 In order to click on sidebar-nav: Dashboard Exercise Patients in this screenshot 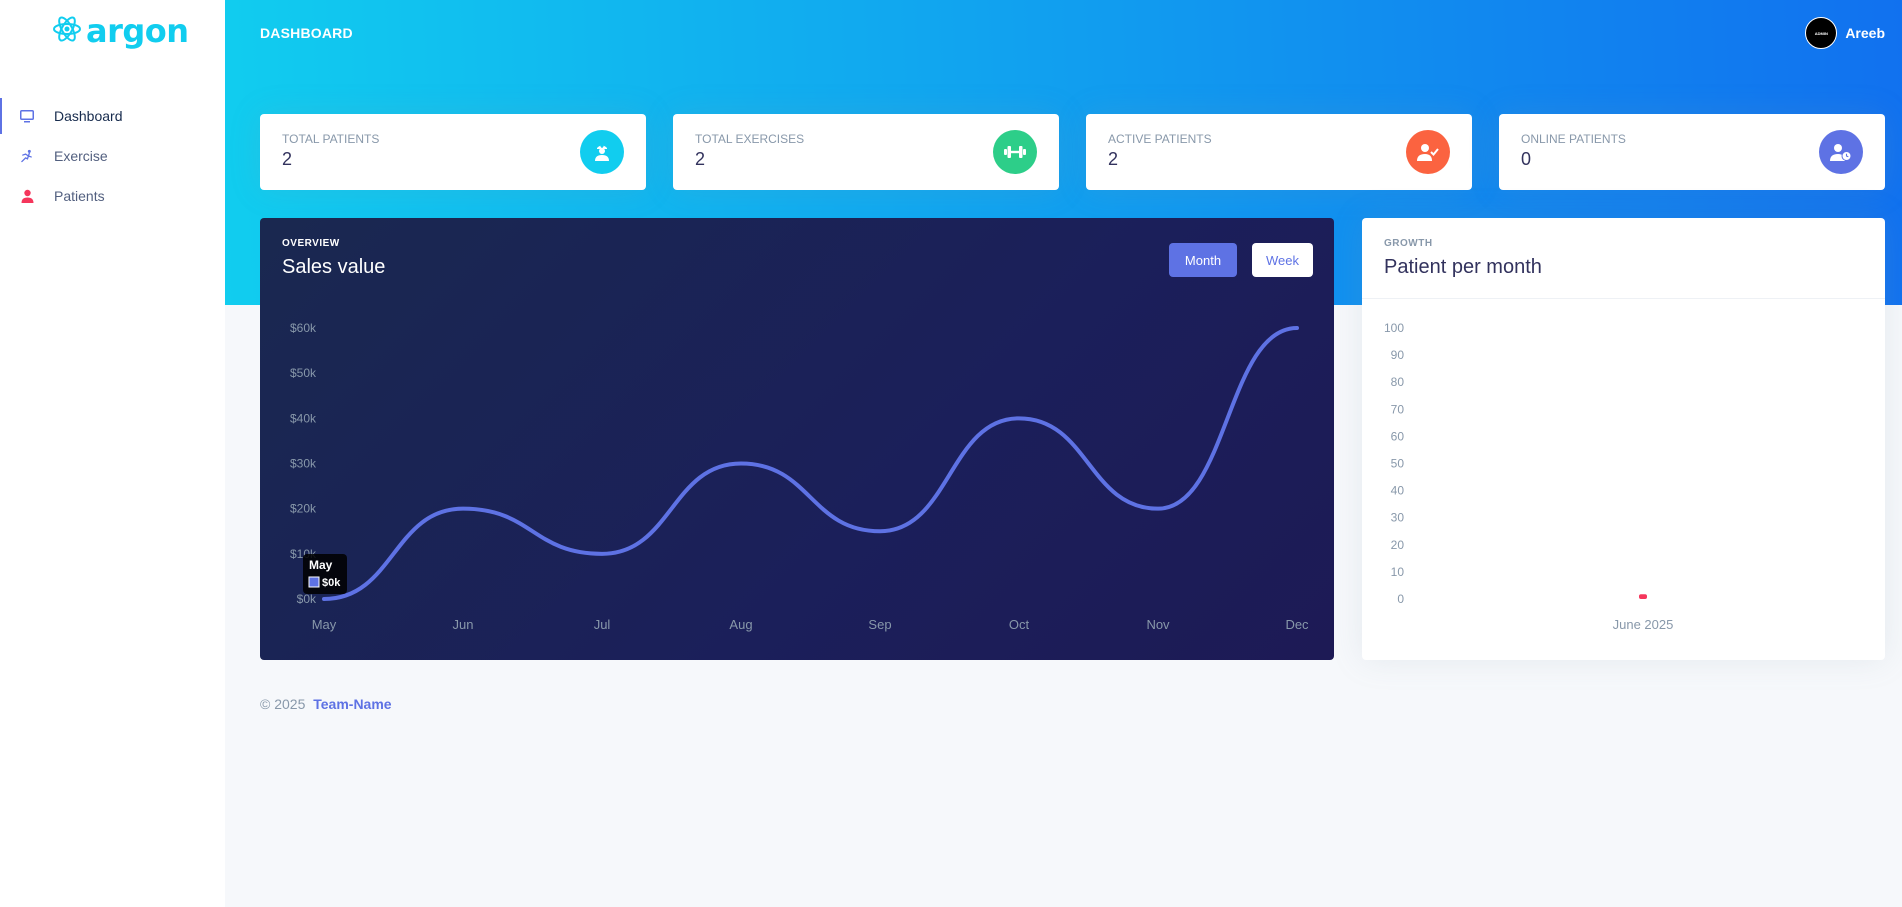, I will do `click(112, 156)`.